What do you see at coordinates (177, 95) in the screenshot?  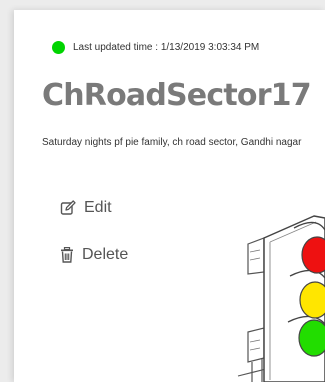 I see `sector-title: ChRoadSector17` at bounding box center [177, 95].